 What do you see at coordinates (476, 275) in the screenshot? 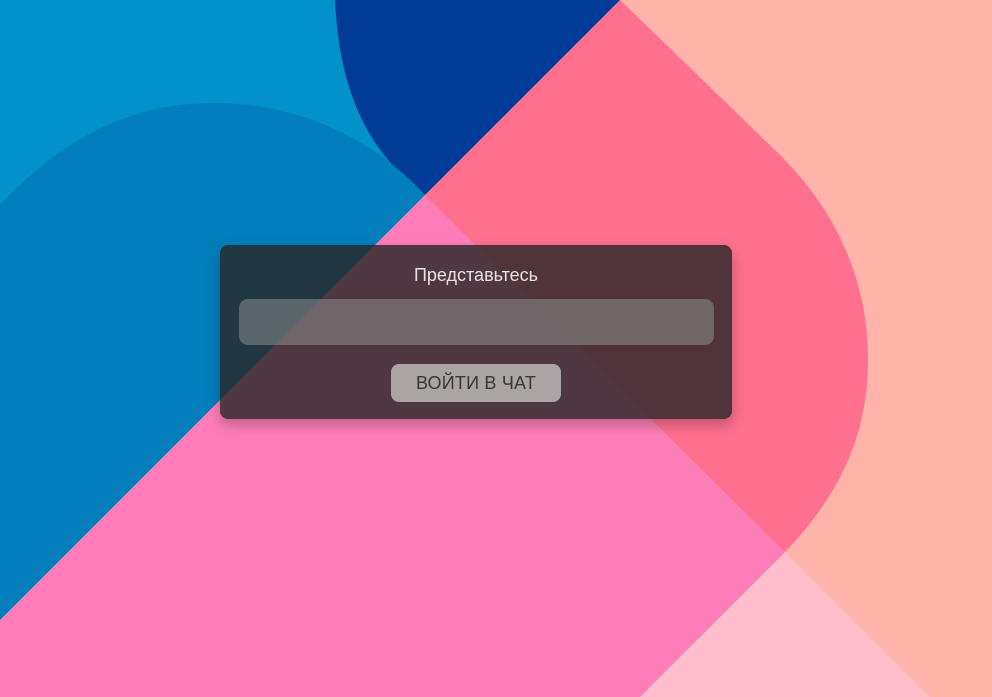
I see `login-title: Представьтесь` at bounding box center [476, 275].